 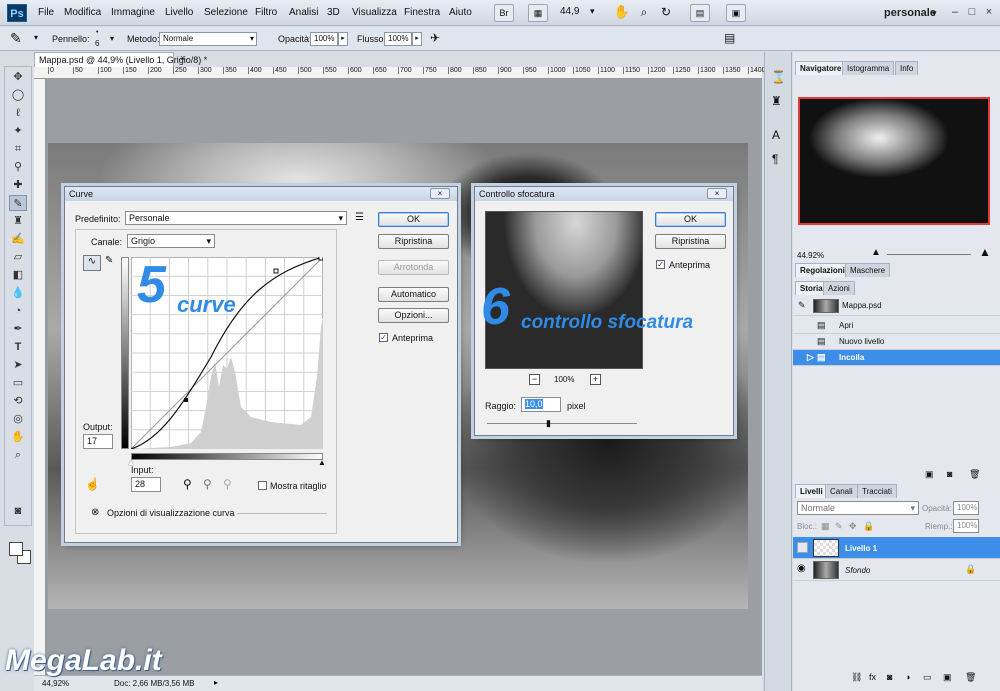 I want to click on radius-field: 10,0, so click(x=541, y=404).